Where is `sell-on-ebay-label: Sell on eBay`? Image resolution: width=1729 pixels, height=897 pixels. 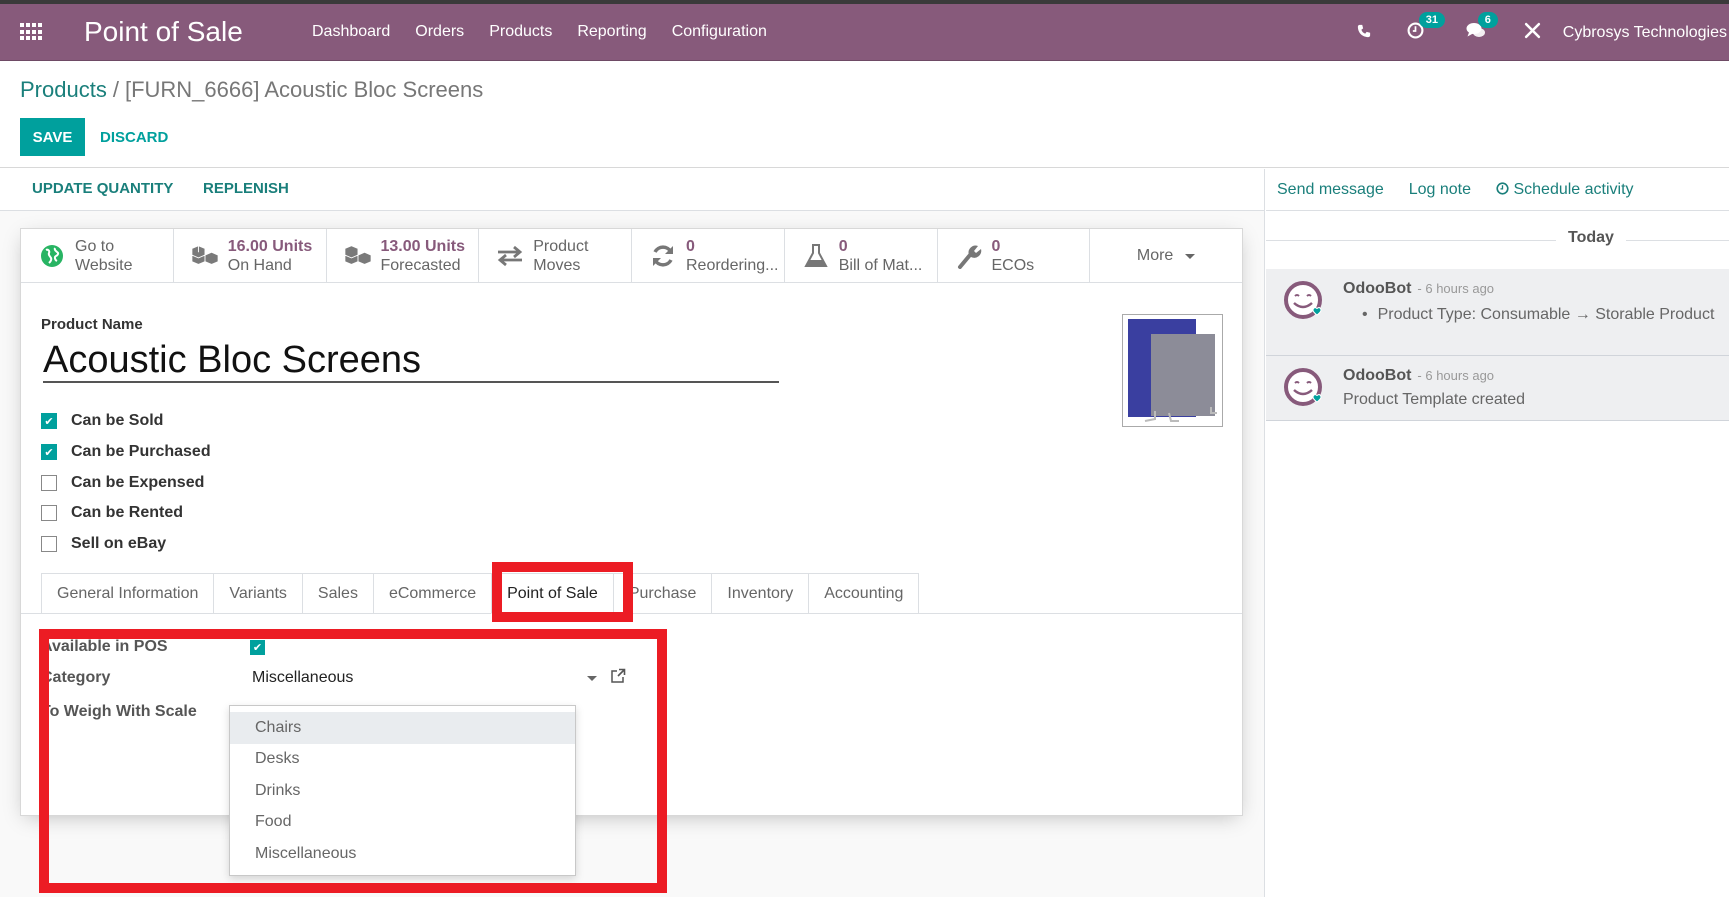
sell-on-ebay-label: Sell on eBay is located at coordinates (119, 544).